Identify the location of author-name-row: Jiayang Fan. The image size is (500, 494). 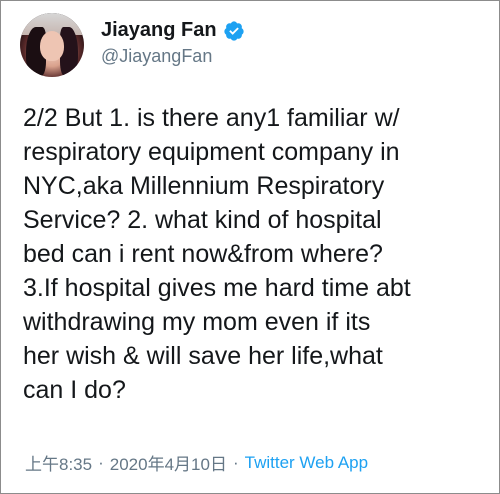
(173, 30).